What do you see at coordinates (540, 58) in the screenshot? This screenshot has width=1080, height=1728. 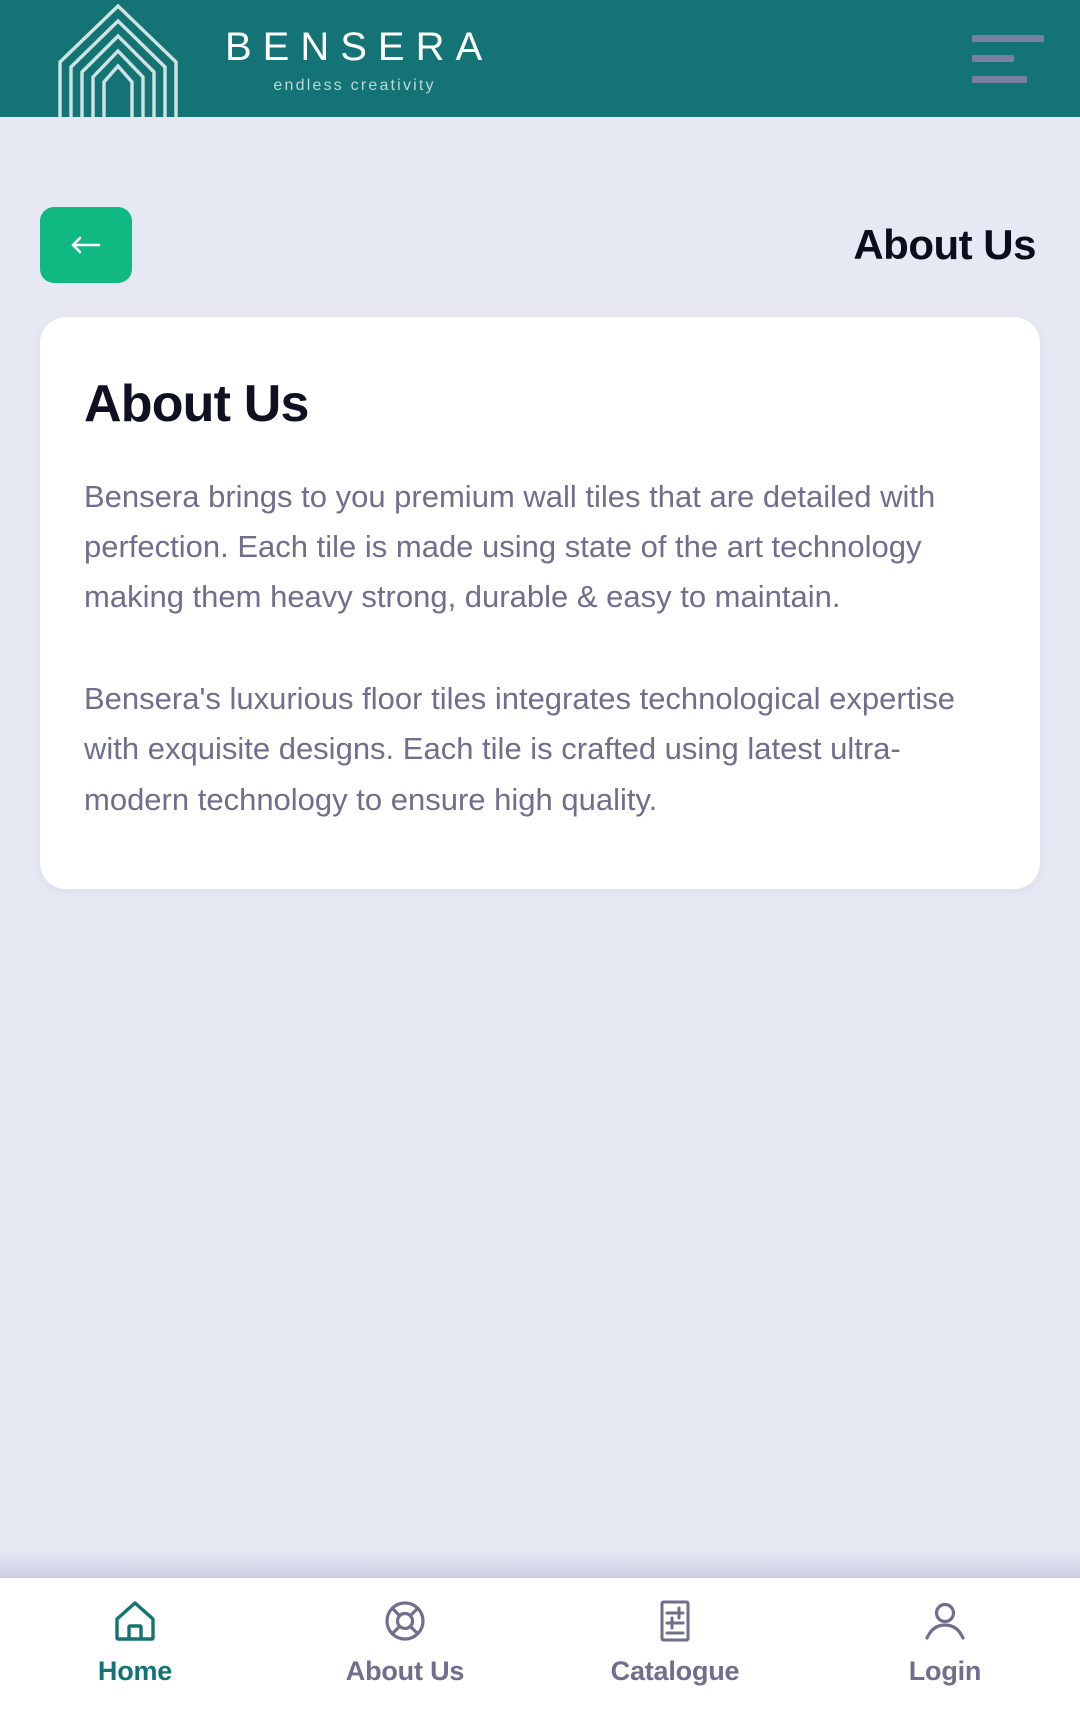 I see `top-brand-bar: BENSERA endless creativity` at bounding box center [540, 58].